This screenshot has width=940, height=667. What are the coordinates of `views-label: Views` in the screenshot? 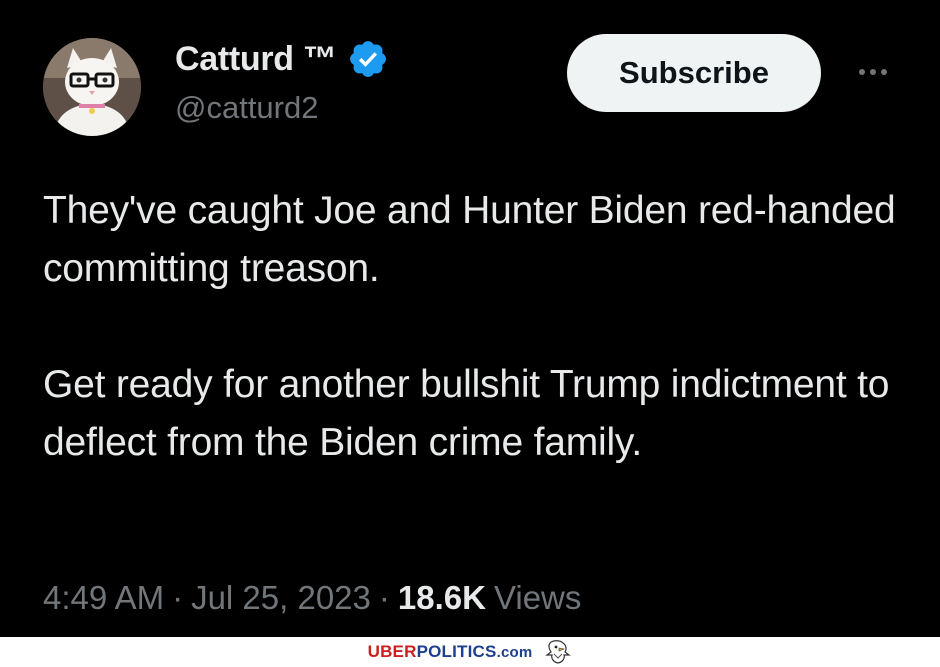 It's located at (537, 597).